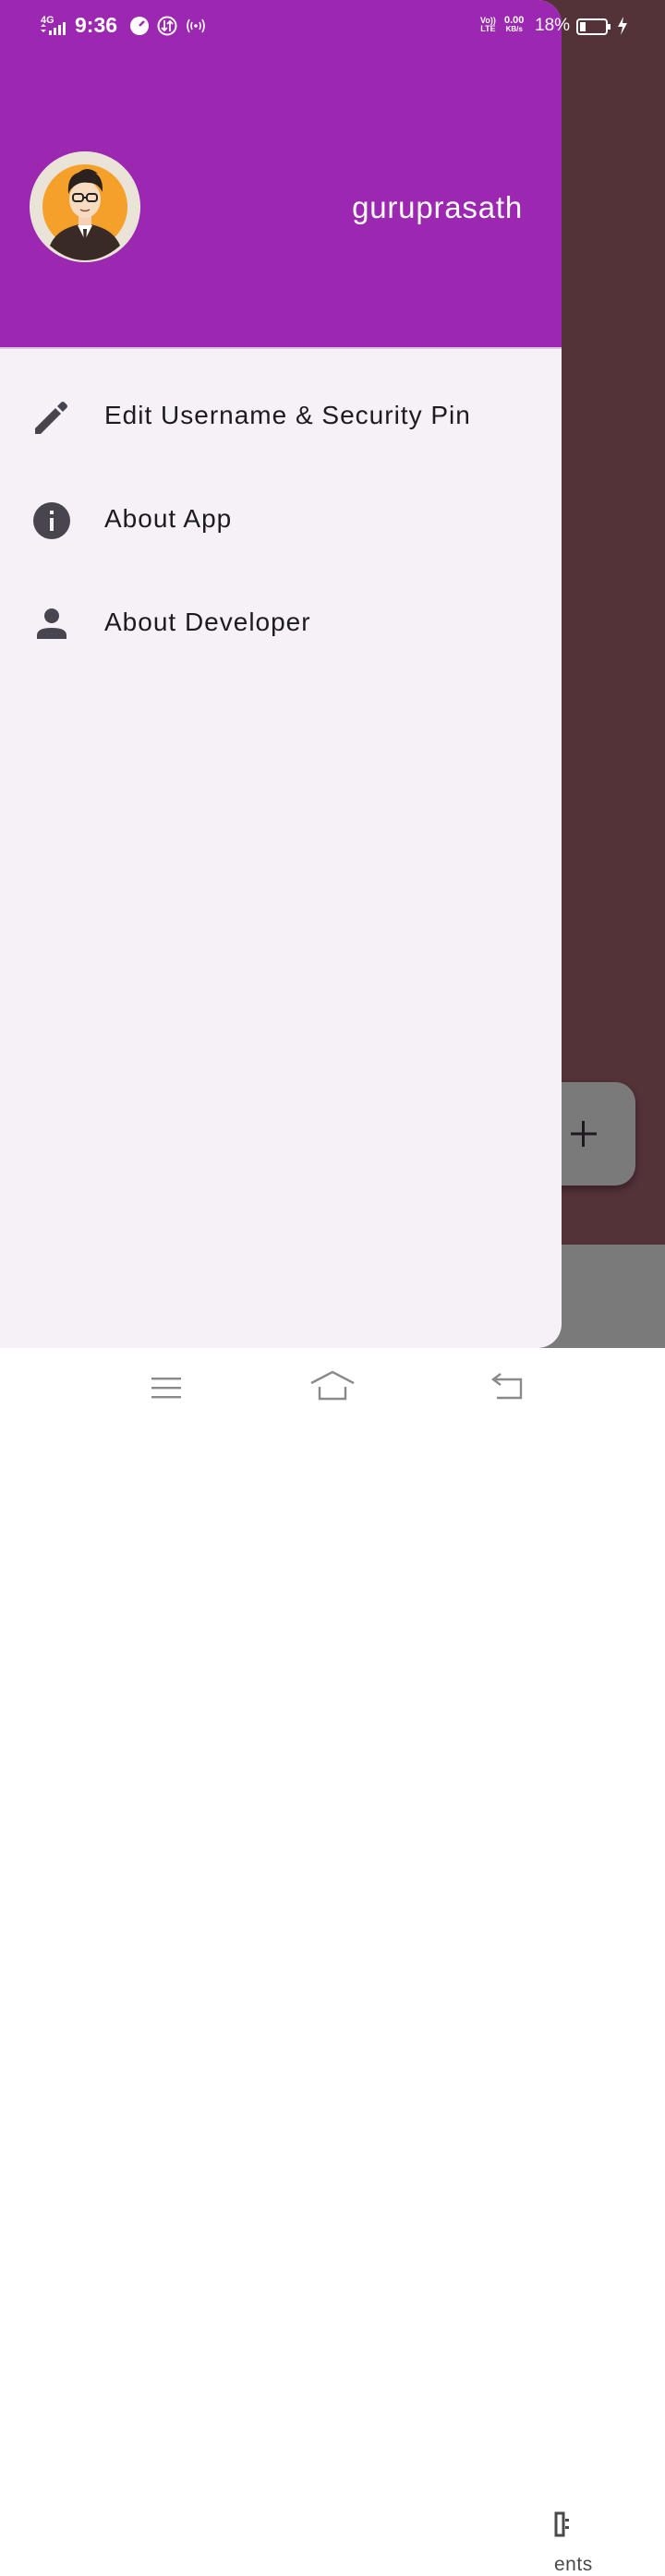 This screenshot has width=665, height=2576. What do you see at coordinates (332, 27) in the screenshot?
I see `status-bar: 4G 9:36 Vo)) LTE 0.00 KB/s 18%` at bounding box center [332, 27].